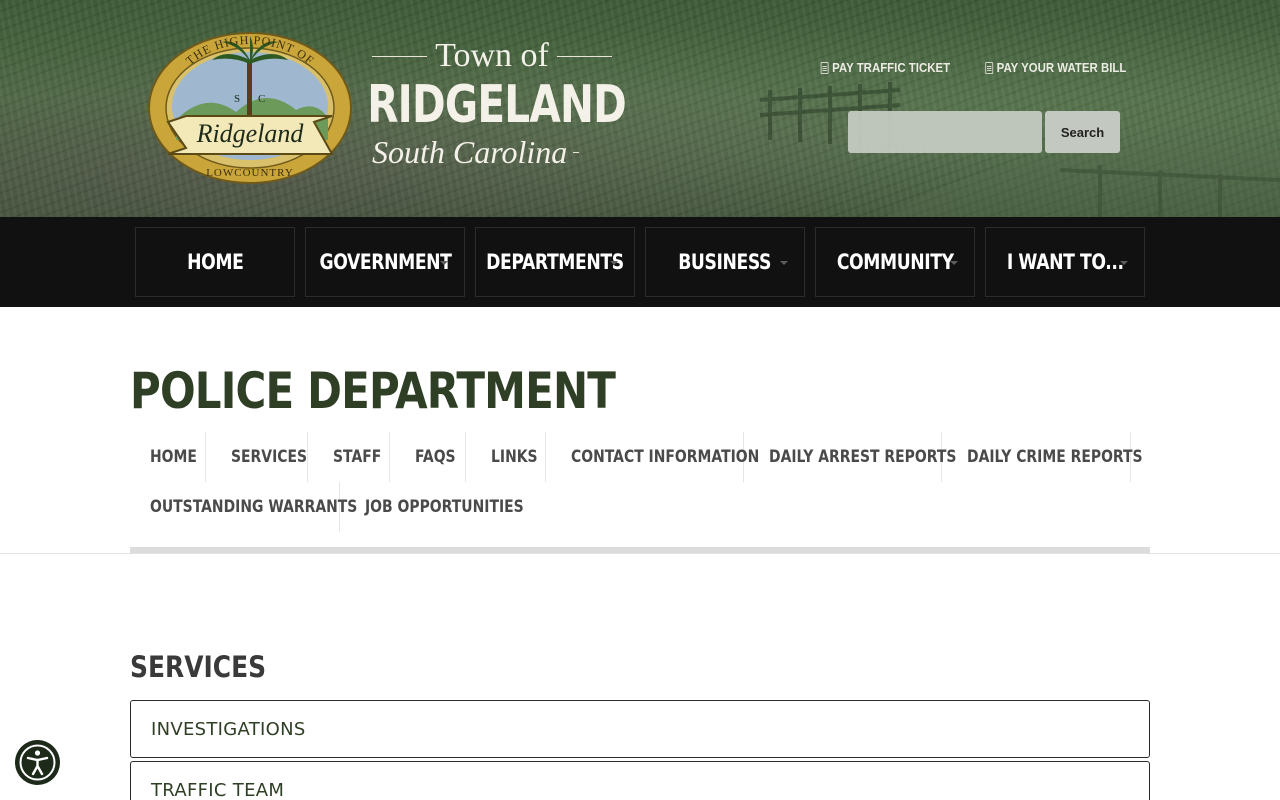  I want to click on subnav-outstanding-warrants: OUTSTANDING WARRANTS, so click(243, 507).